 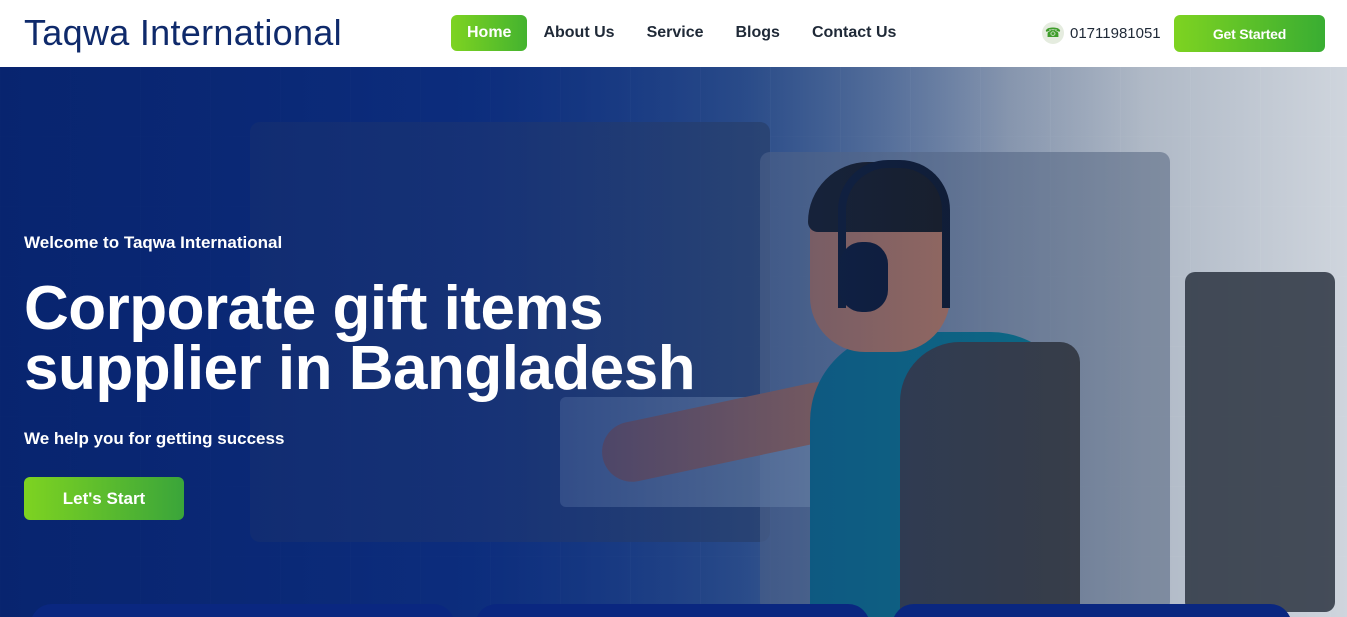 I want to click on main-nav: Home About Us Service Blogs Contact Us, so click(x=681, y=33).